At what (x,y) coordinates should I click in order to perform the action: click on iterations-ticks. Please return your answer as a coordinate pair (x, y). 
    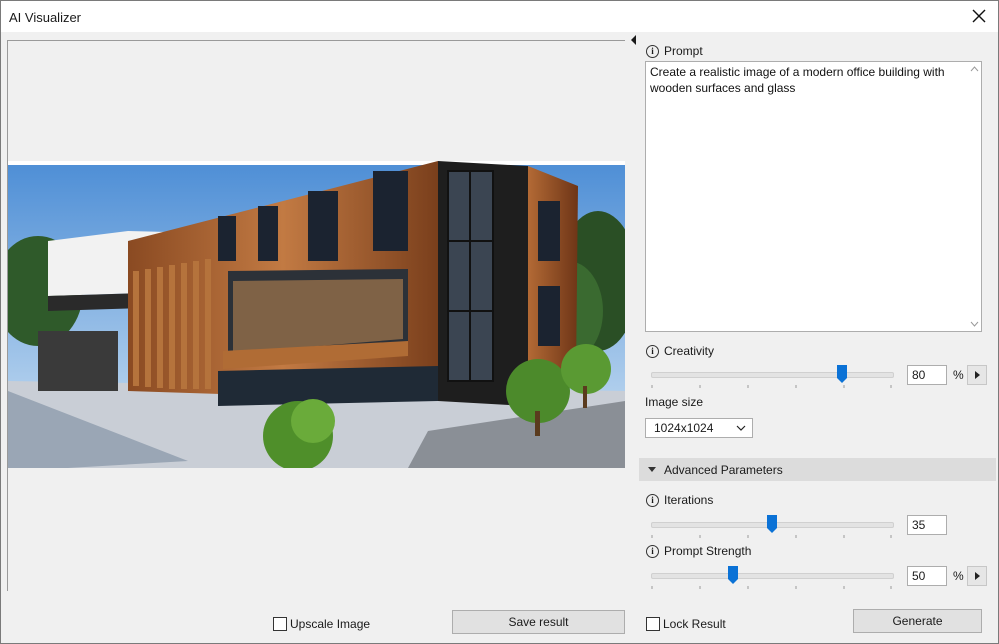
    Looking at the image, I should click on (771, 536).